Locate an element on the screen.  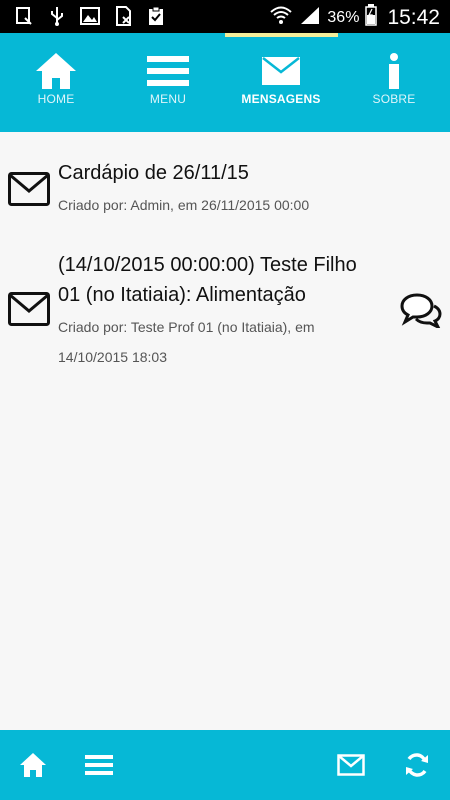
top-navigation: HOME MENU MENSAGENS SOBRE is located at coordinates (225, 82).